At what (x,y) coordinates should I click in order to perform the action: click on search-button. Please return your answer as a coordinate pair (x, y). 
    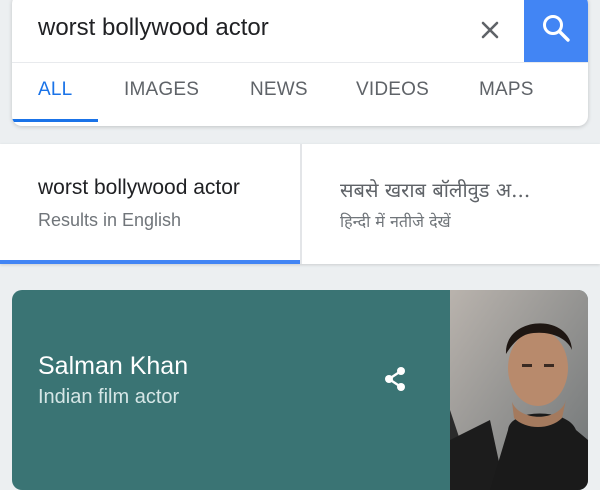
    Looking at the image, I should click on (556, 31).